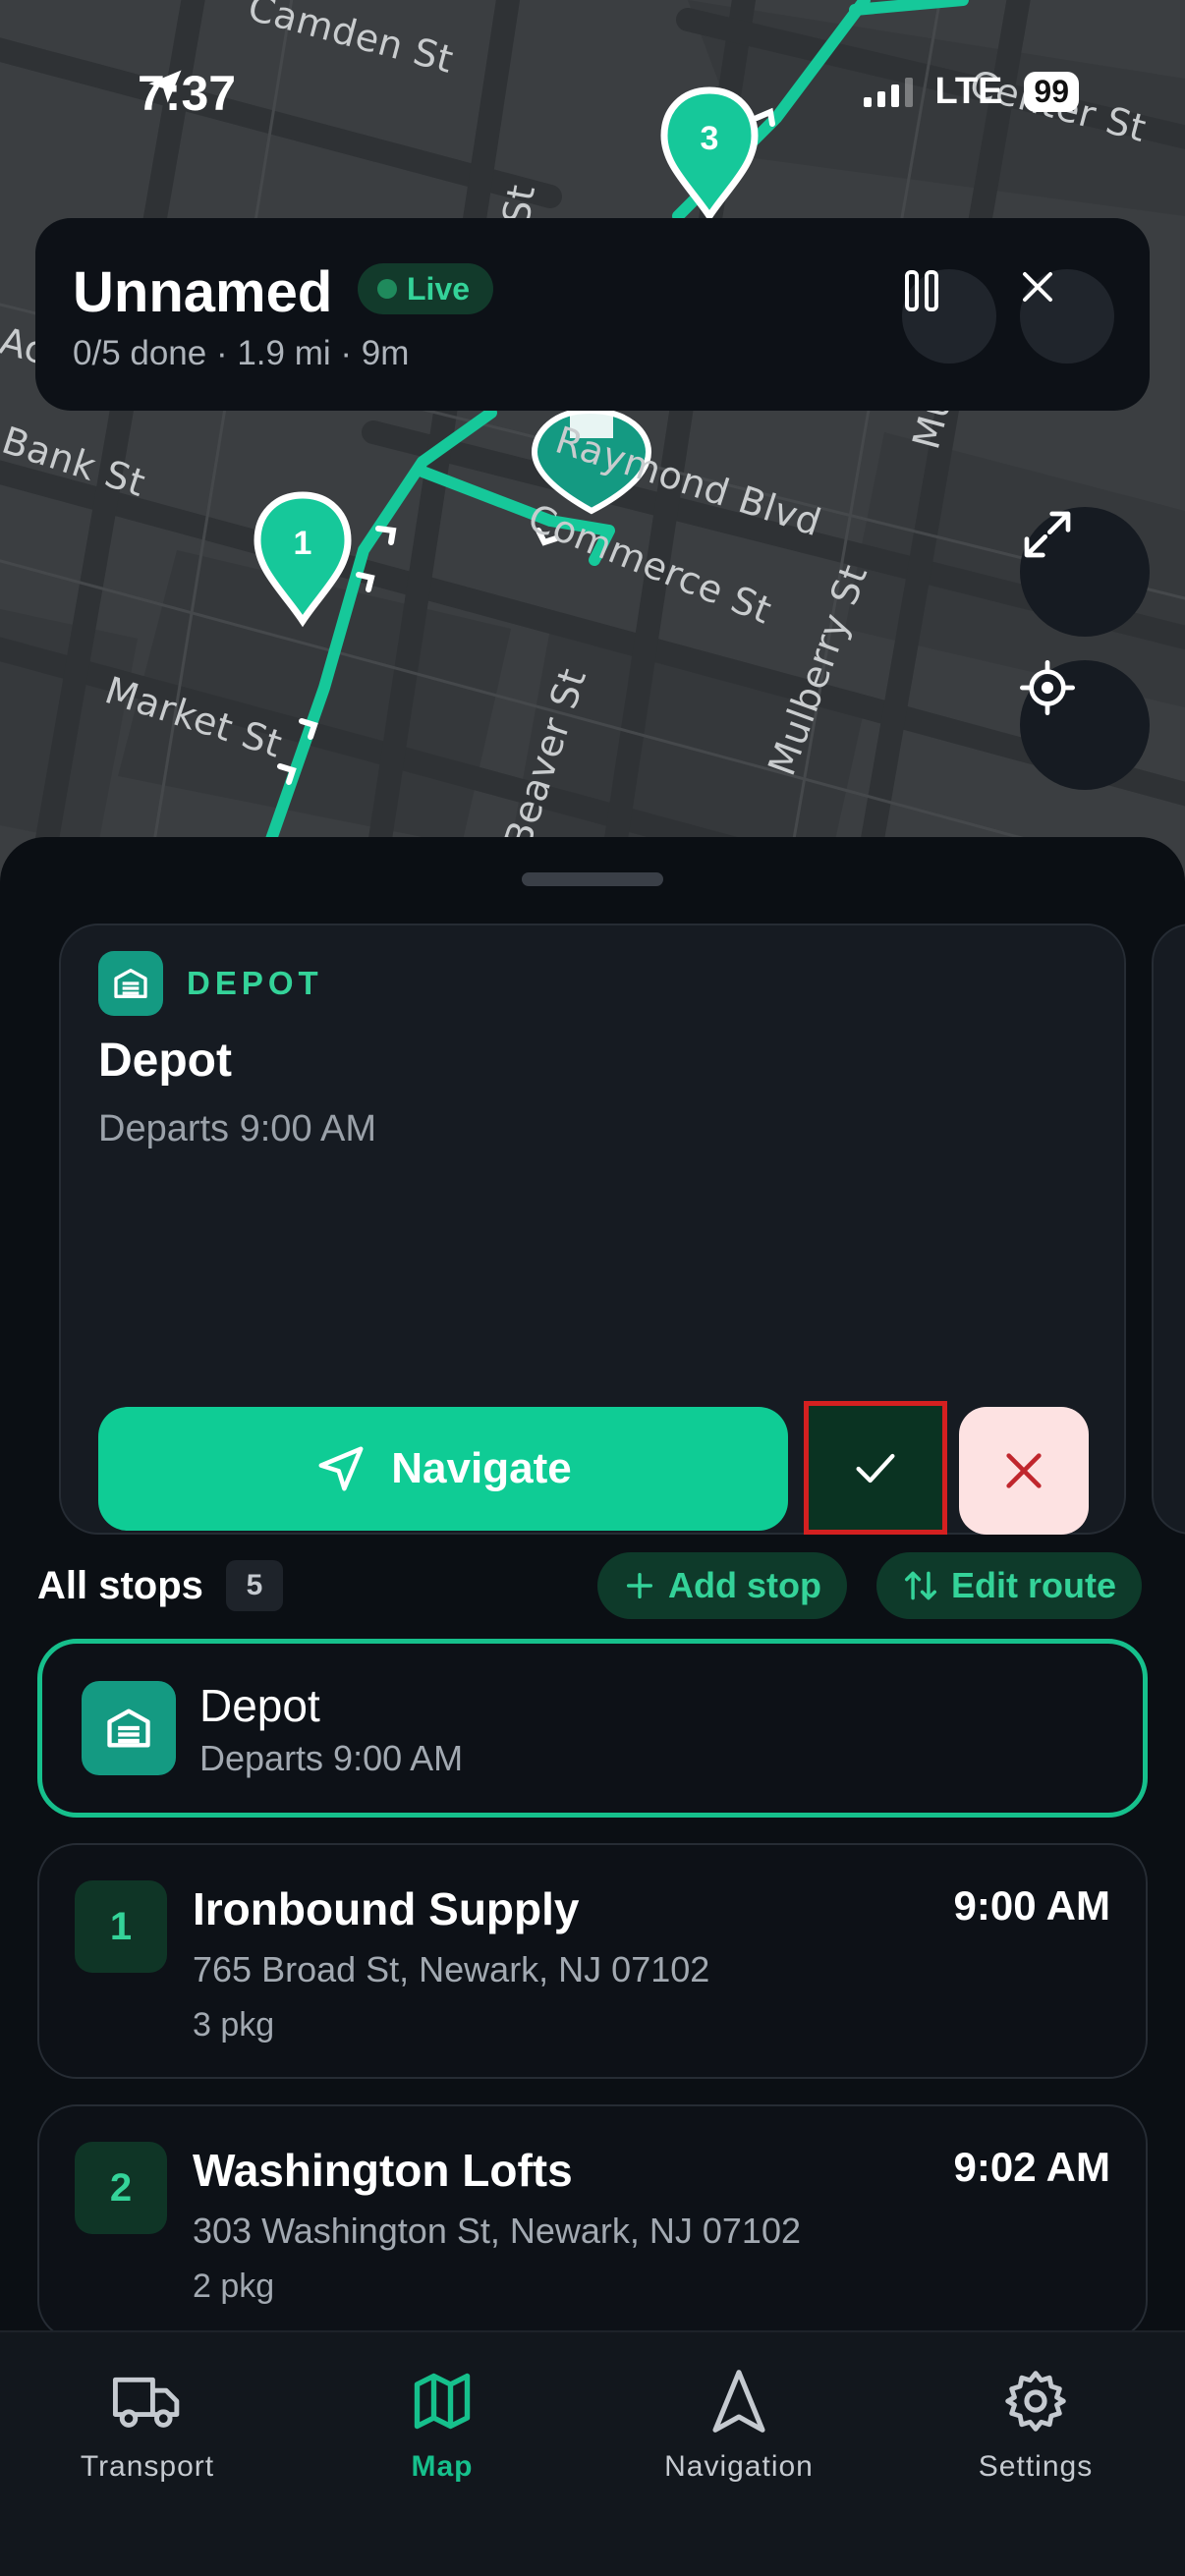  What do you see at coordinates (949, 316) in the screenshot?
I see `pause-button` at bounding box center [949, 316].